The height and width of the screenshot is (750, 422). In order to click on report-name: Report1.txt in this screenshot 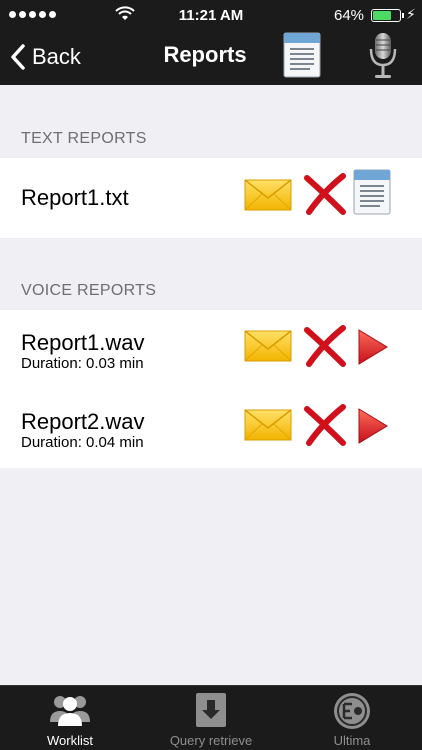, I will do `click(75, 197)`.